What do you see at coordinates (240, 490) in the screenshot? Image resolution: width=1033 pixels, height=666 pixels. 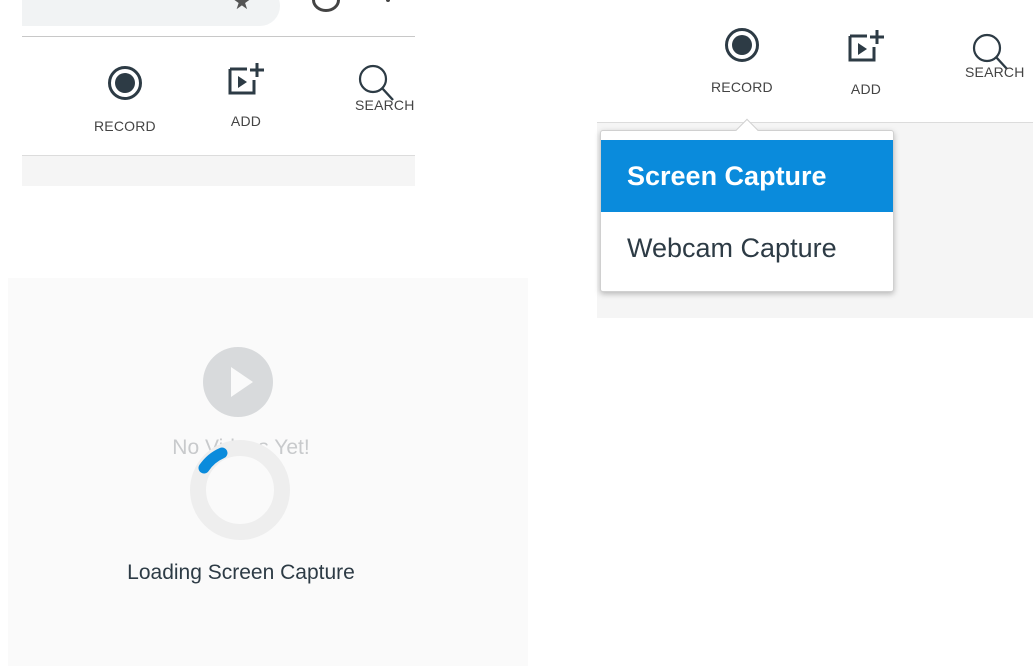 I see `loading-spinner-icon` at bounding box center [240, 490].